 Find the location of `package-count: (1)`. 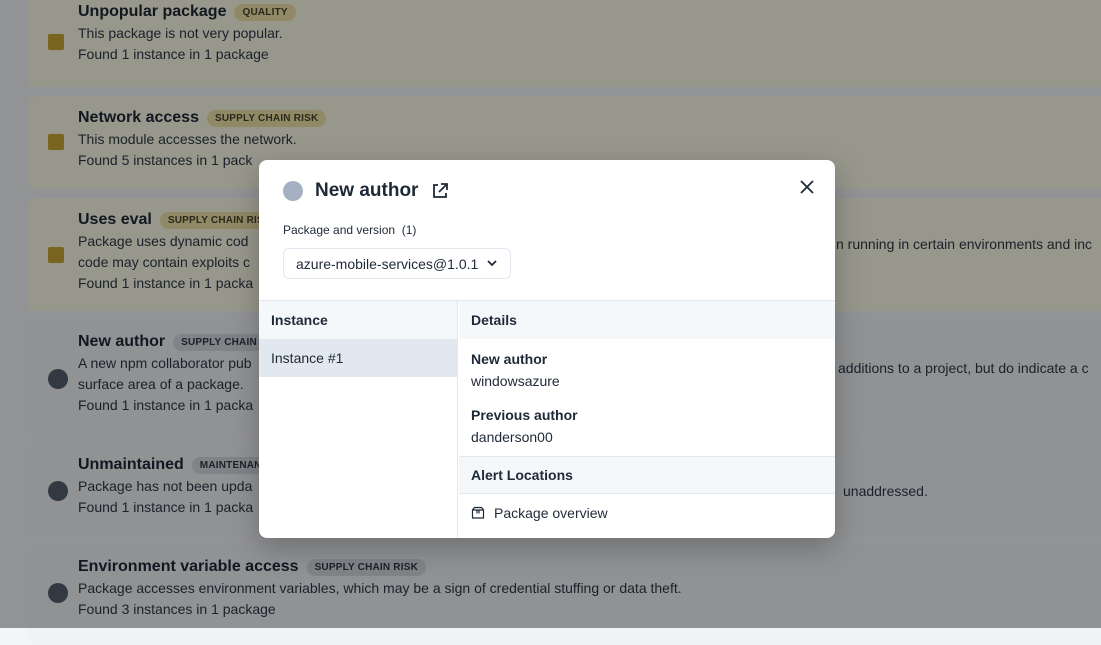

package-count: (1) is located at coordinates (409, 230).